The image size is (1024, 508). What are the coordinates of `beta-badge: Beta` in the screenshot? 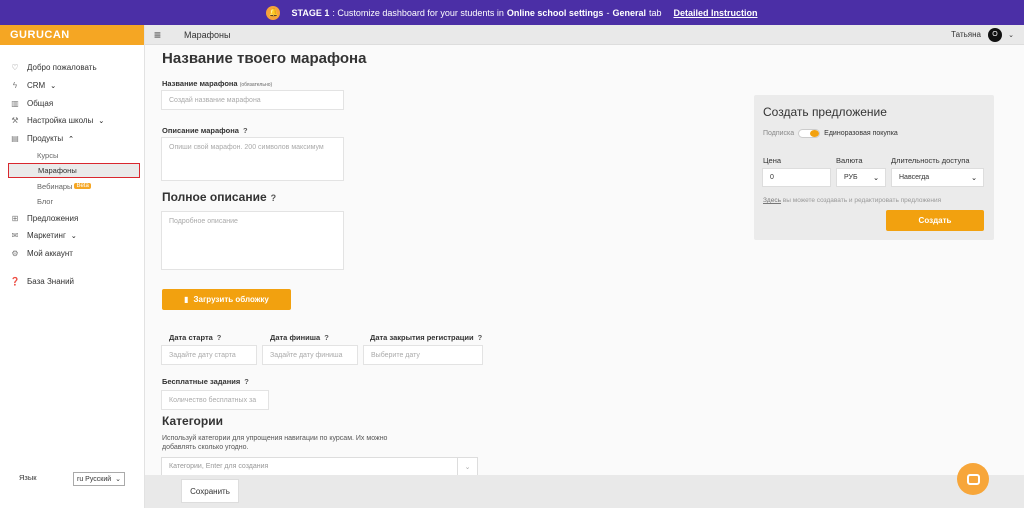 It's located at (82, 186).